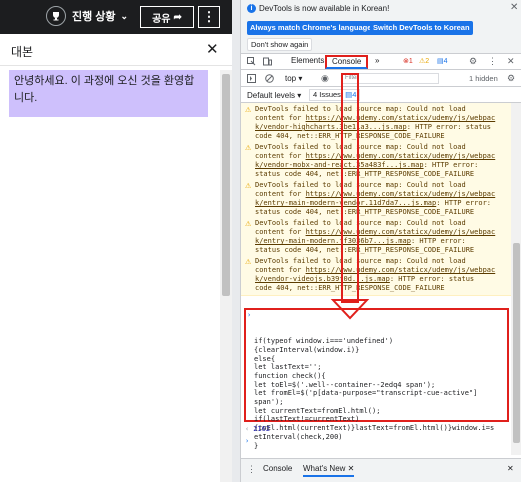 The height and width of the screenshot is (482, 521). I want to click on devtools-tabbar: Elements Console » ⊗1 ⚠2 ▤4 ⚙ ⋮ ✕, so click(381, 62).